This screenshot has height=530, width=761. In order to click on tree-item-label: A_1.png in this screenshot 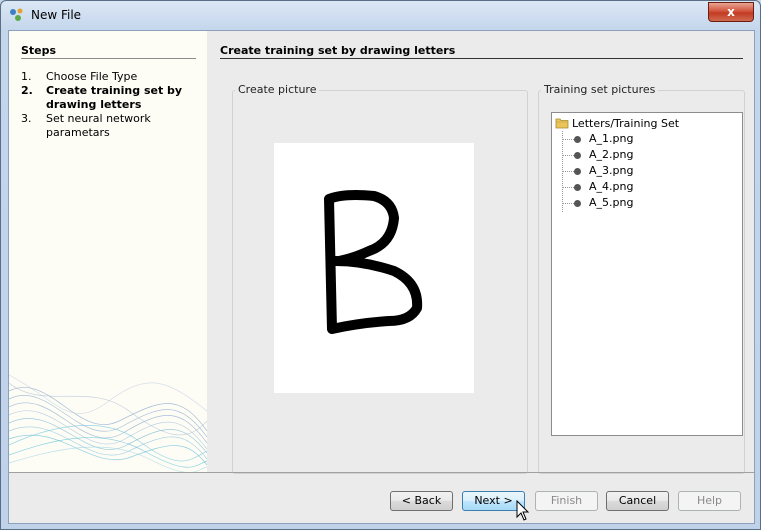, I will do `click(611, 138)`.